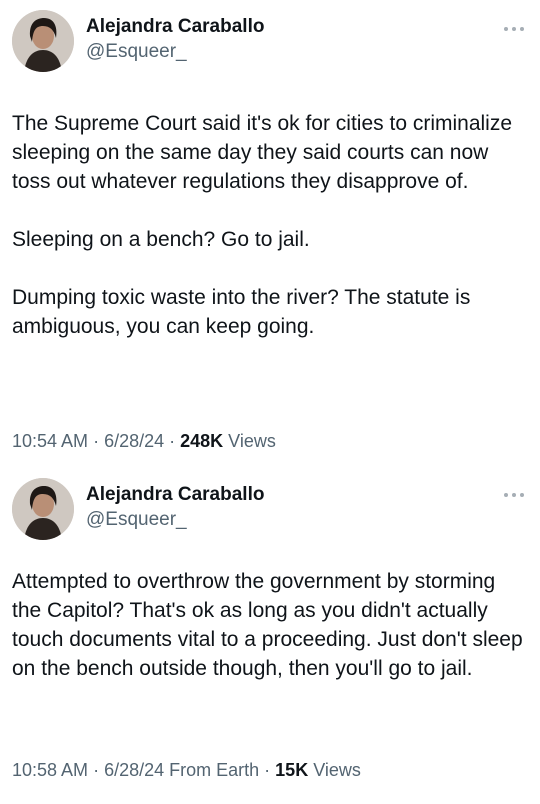  I want to click on tweet-paragraph: Sleeping on a bench? Go to jail., so click(161, 239).